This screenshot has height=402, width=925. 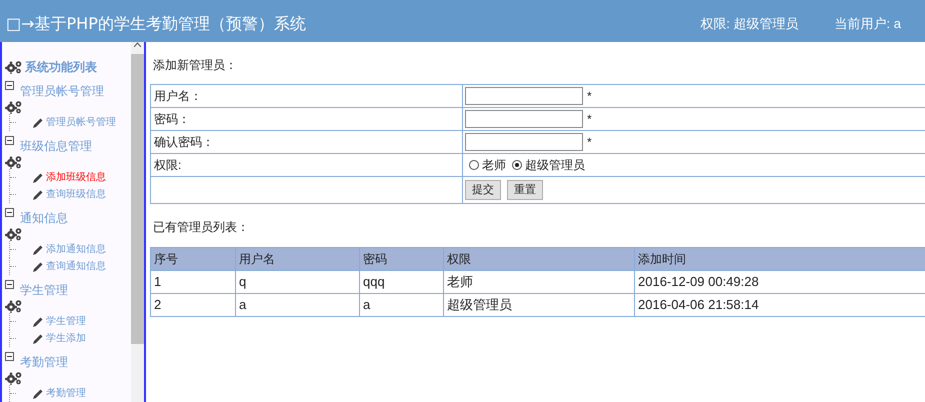 What do you see at coordinates (56, 146) in the screenshot?
I see `sidebar-group-title: 班级信息管理` at bounding box center [56, 146].